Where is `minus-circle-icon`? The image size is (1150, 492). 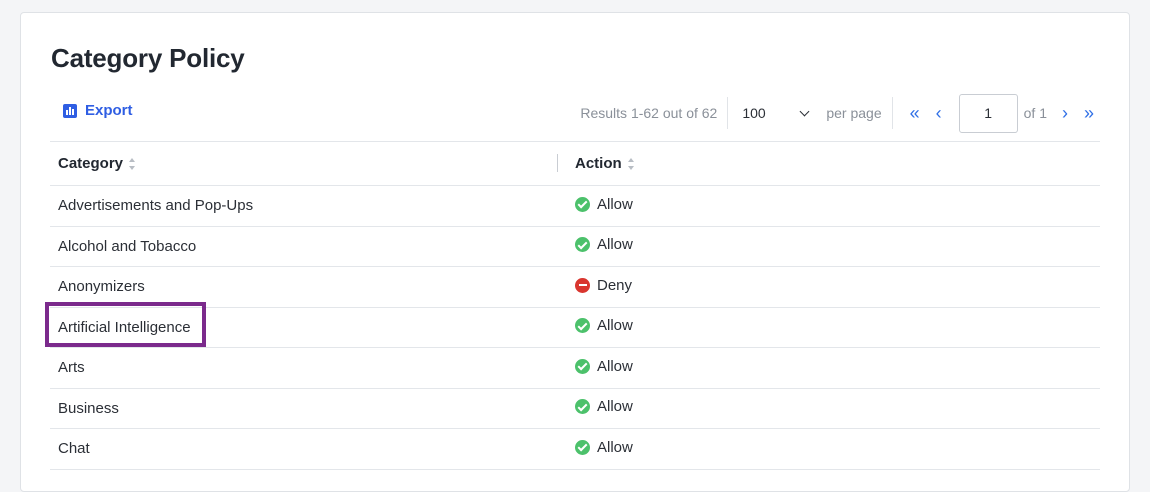
minus-circle-icon is located at coordinates (582, 285).